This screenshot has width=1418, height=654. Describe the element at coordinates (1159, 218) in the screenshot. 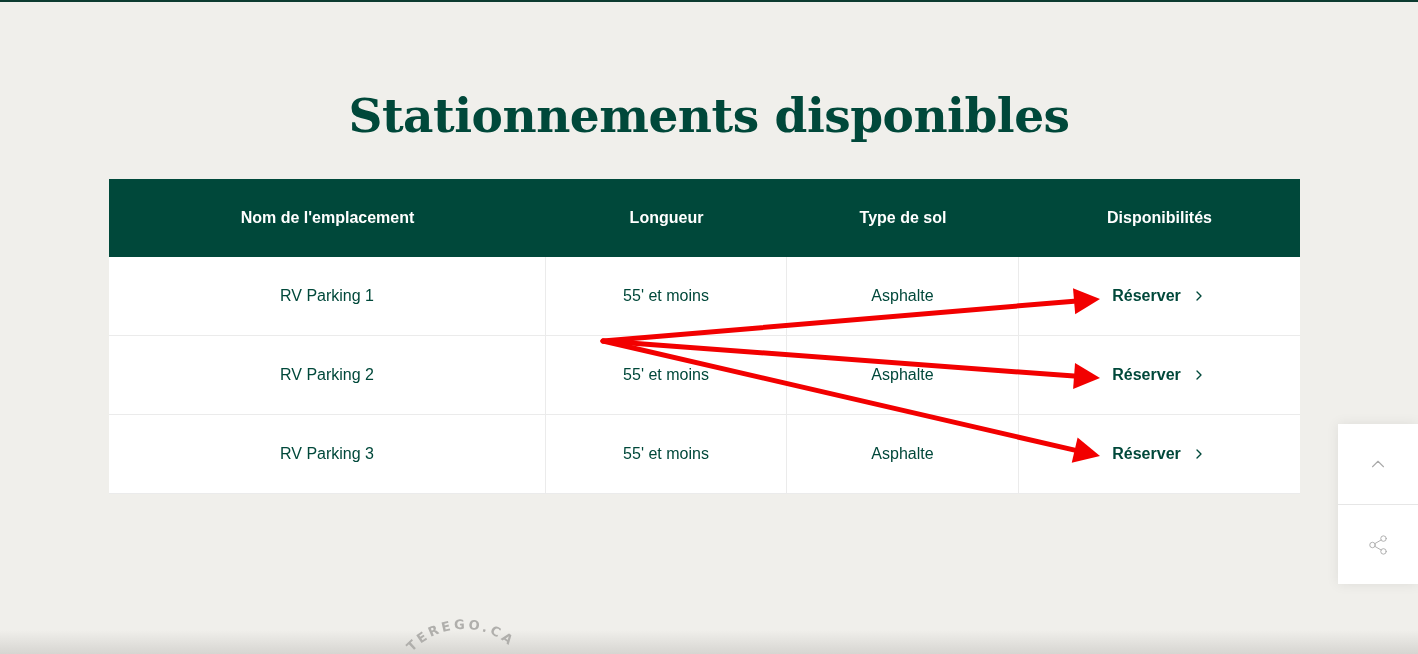

I see `column-header: Disponibilités` at that location.